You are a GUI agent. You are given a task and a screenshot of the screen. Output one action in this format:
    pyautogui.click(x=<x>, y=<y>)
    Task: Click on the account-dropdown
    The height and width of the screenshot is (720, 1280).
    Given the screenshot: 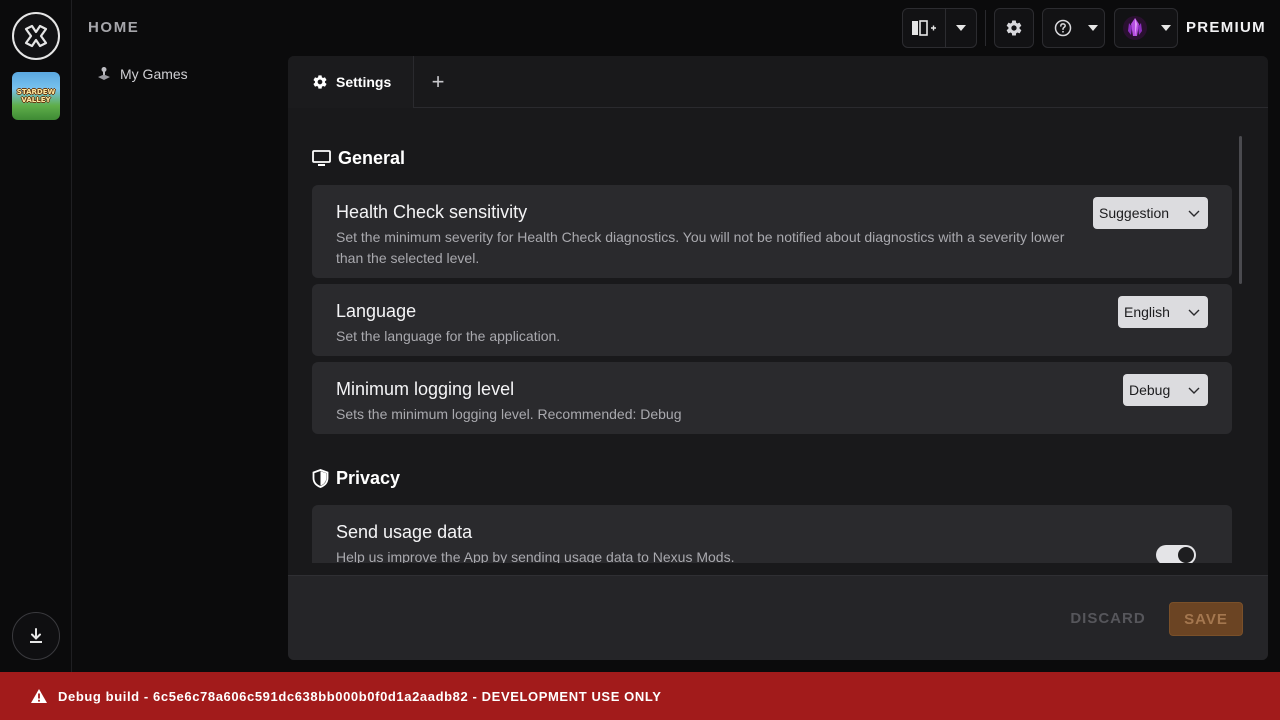 What is the action you would take?
    pyautogui.click(x=1146, y=28)
    